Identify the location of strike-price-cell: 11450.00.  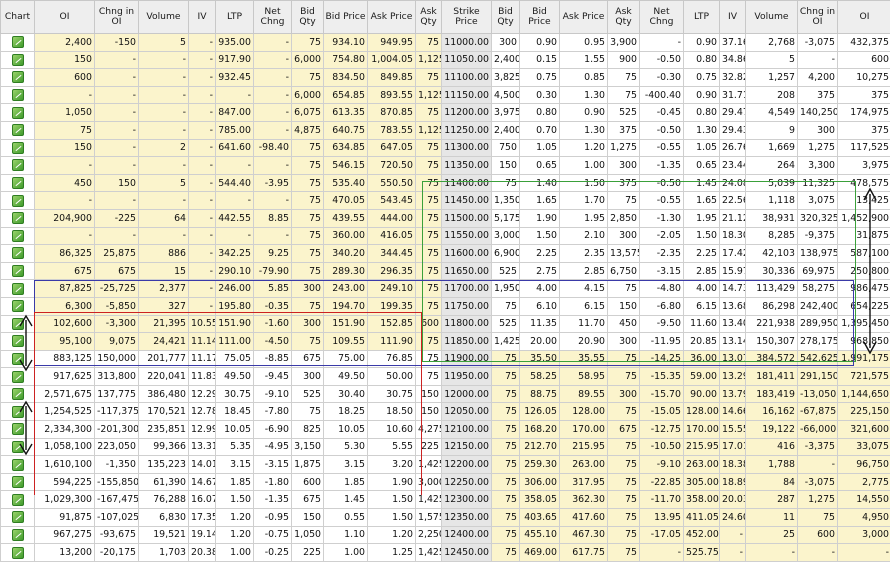
(467, 201).